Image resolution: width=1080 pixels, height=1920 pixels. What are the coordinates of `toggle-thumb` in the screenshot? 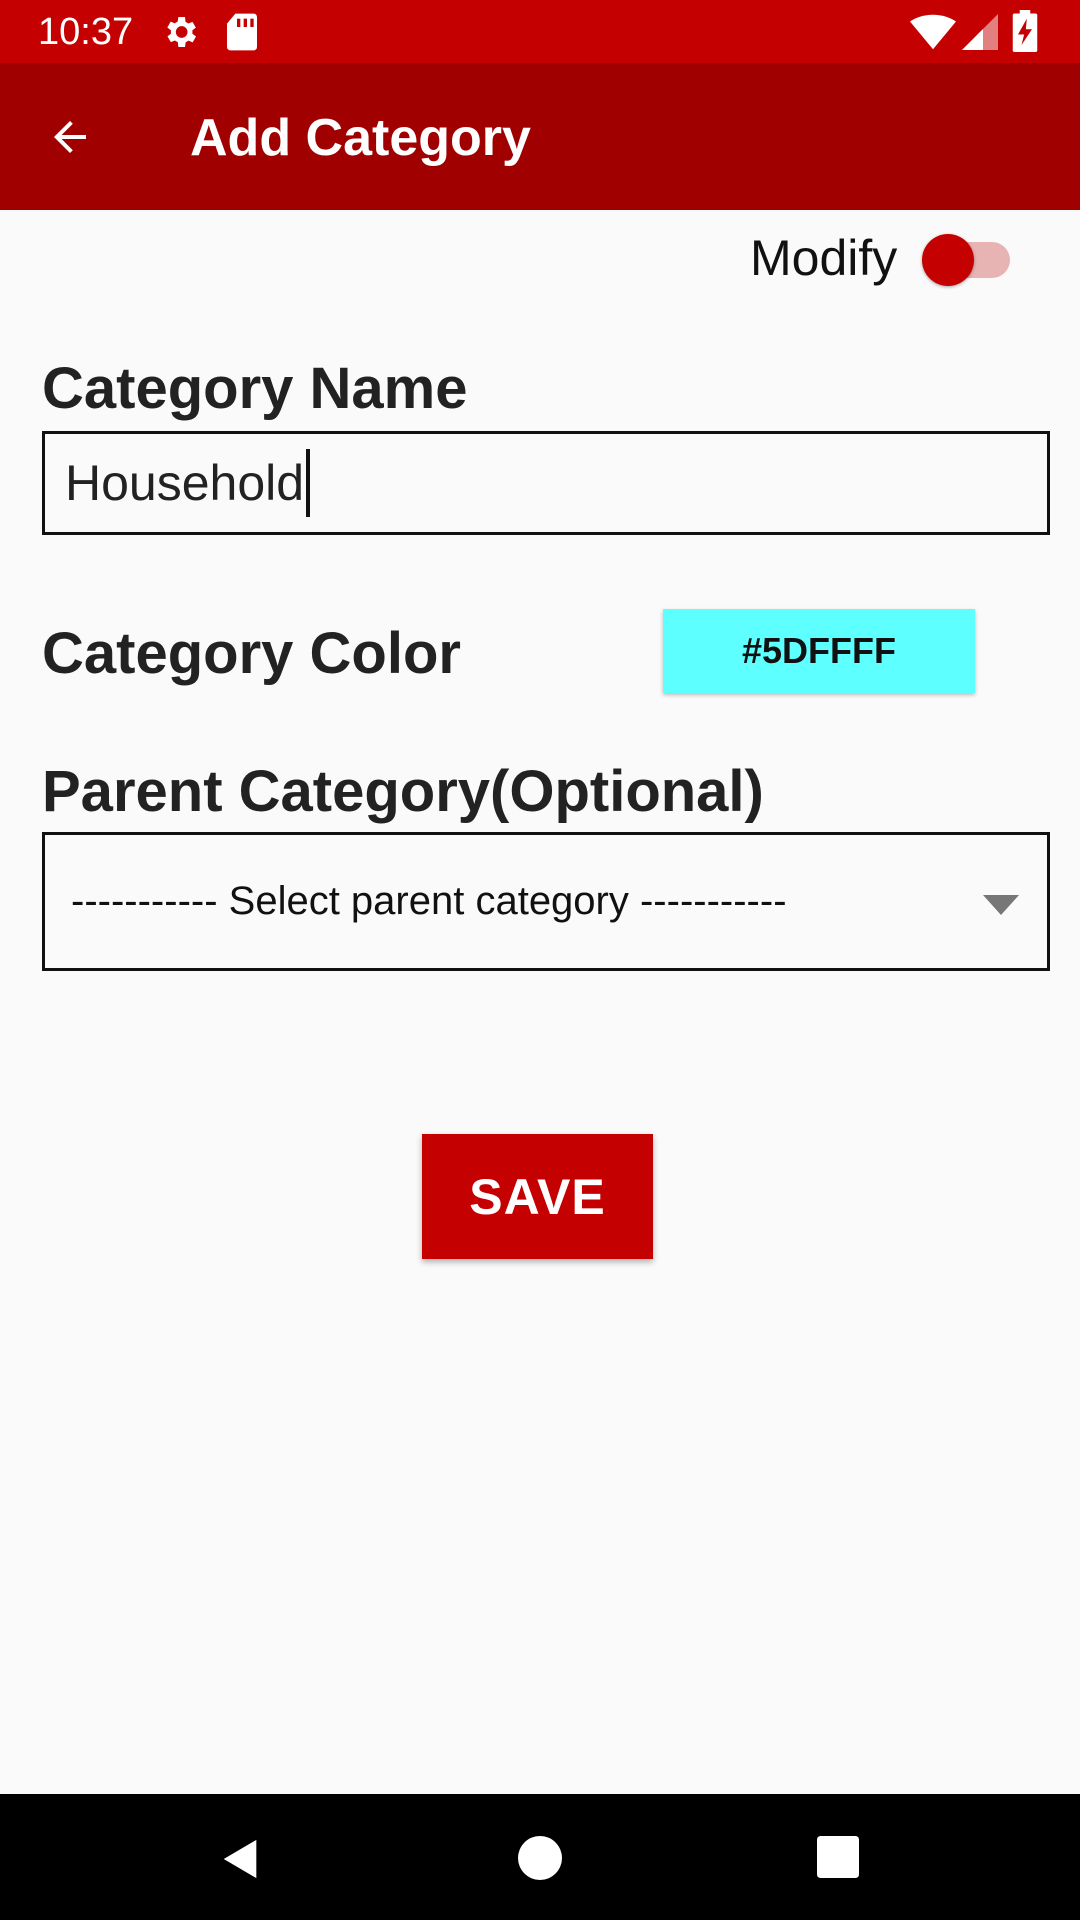 It's located at (948, 260).